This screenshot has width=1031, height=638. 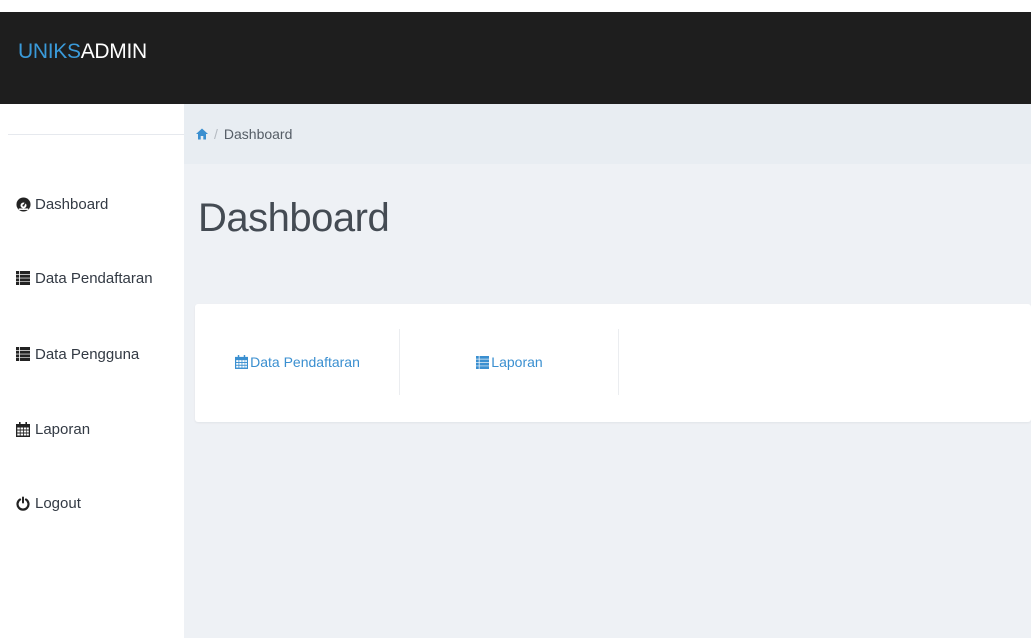 I want to click on card-link-label: Laporan, so click(x=517, y=362).